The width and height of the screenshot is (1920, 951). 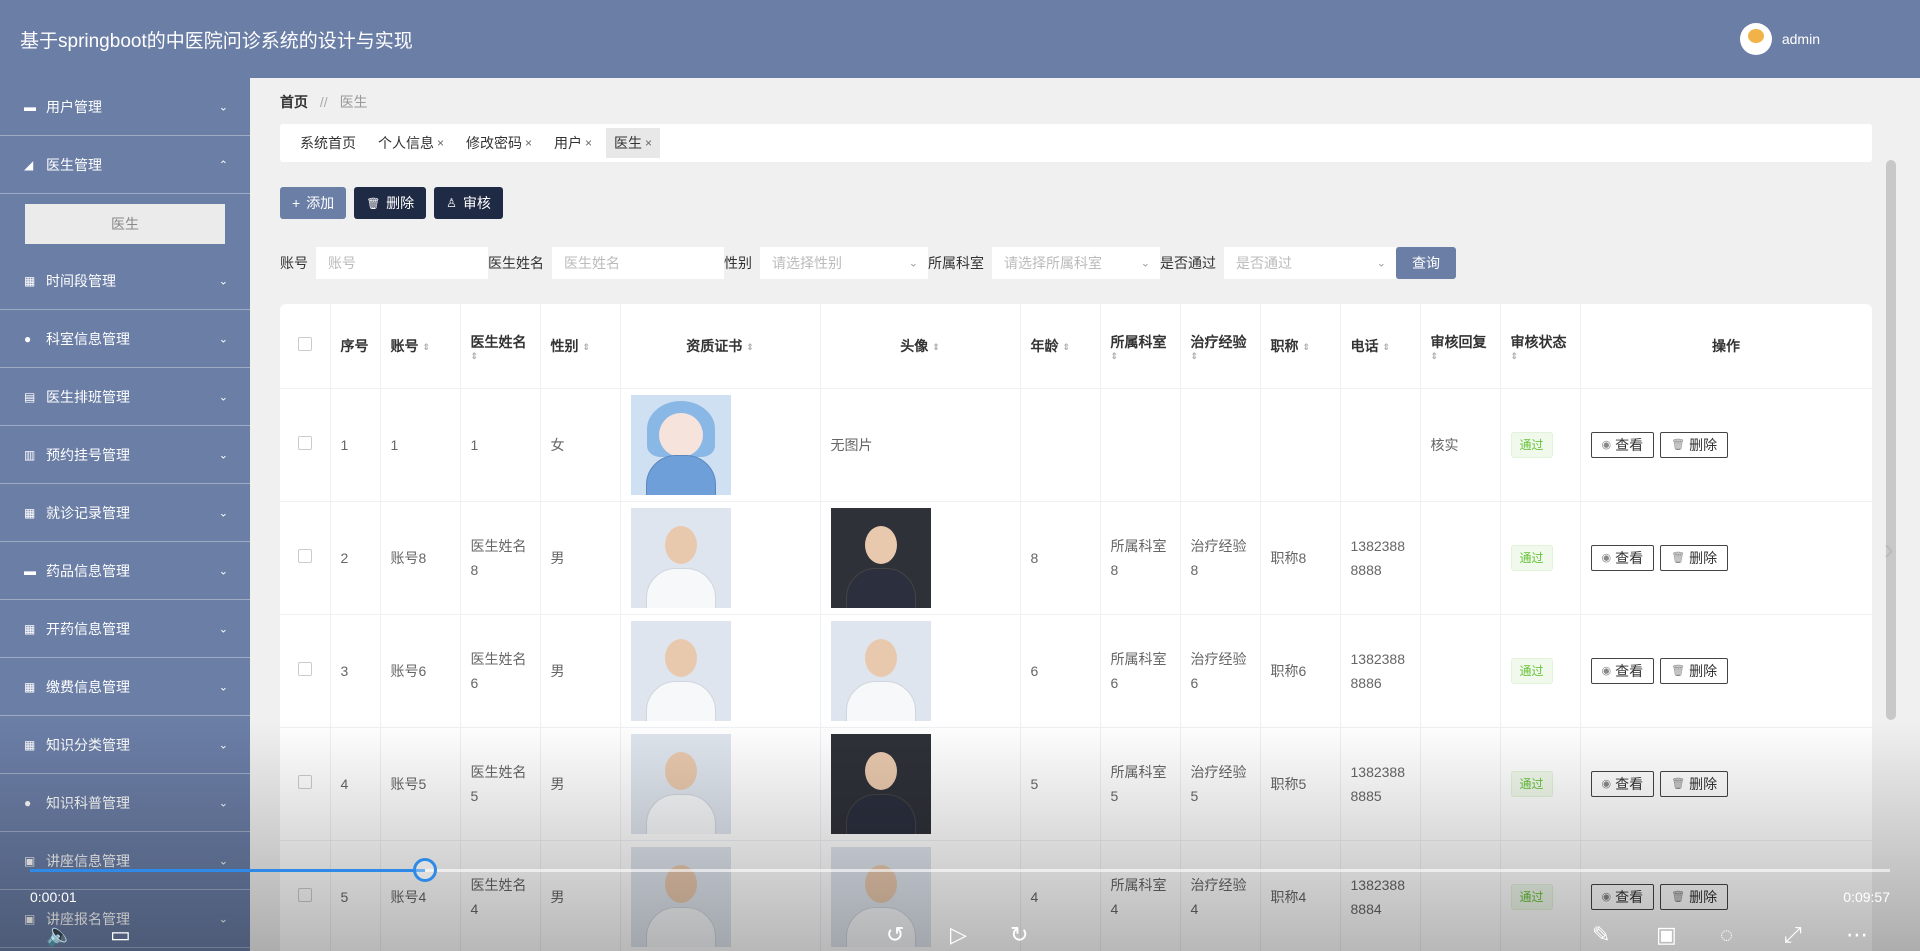 I want to click on tab-item: 个人信息 ×, so click(x=411, y=143).